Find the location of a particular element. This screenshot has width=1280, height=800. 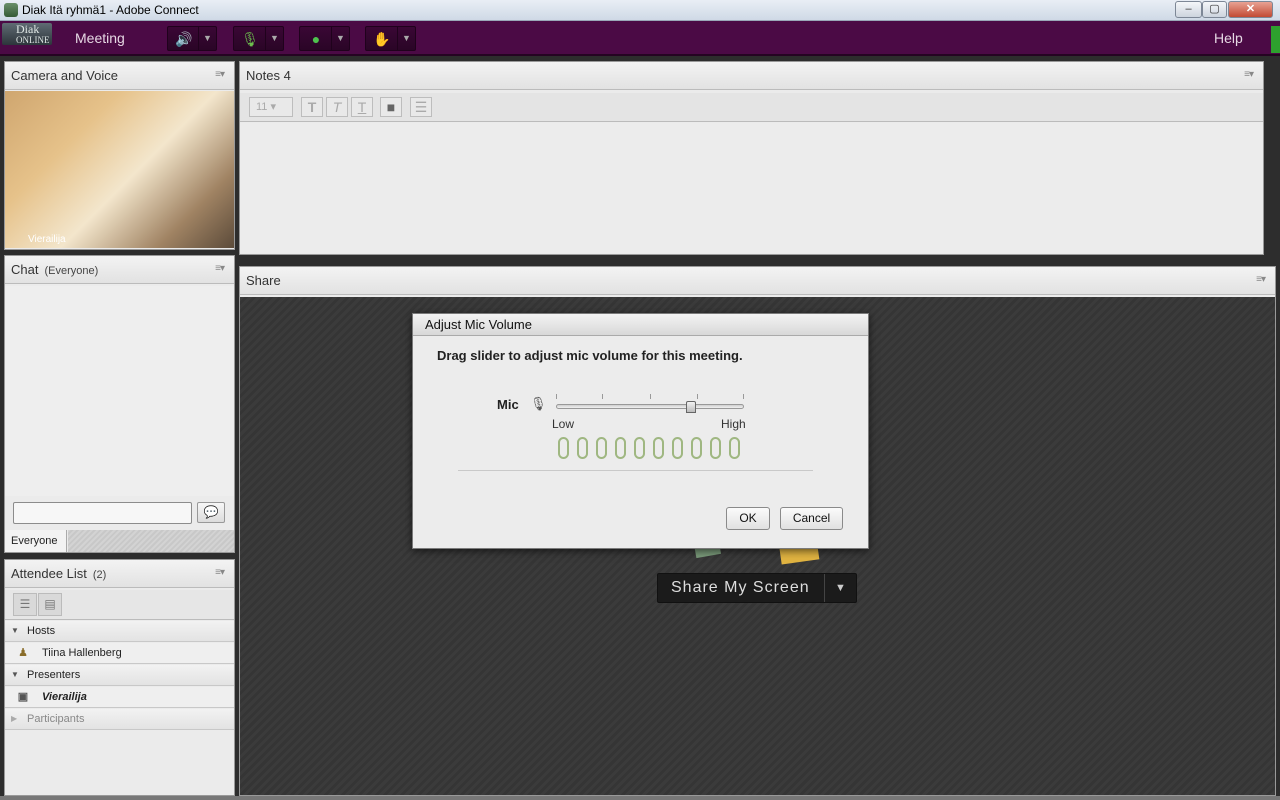

microphone-icon: 🎙 is located at coordinates (538, 403).